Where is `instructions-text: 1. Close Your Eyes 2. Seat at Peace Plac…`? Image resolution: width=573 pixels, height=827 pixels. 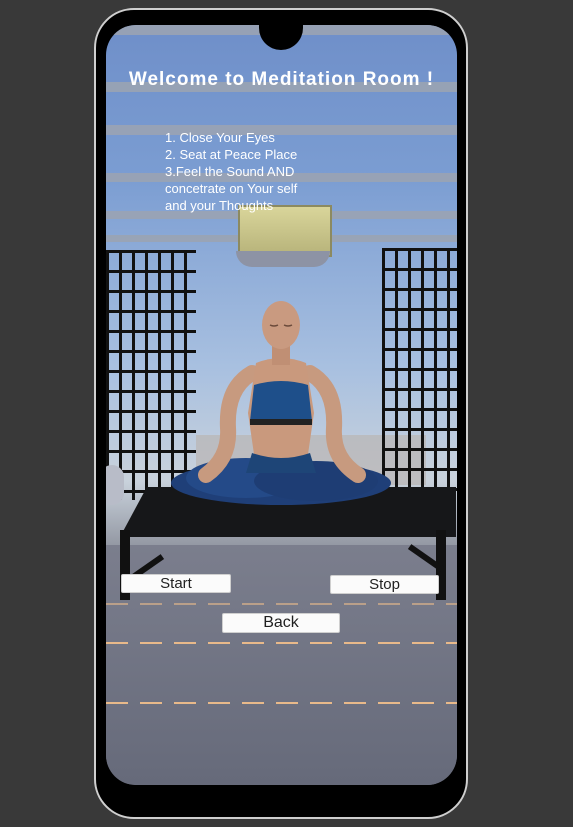 instructions-text: 1. Close Your Eyes 2. Seat at Peace Plac… is located at coordinates (250, 171).